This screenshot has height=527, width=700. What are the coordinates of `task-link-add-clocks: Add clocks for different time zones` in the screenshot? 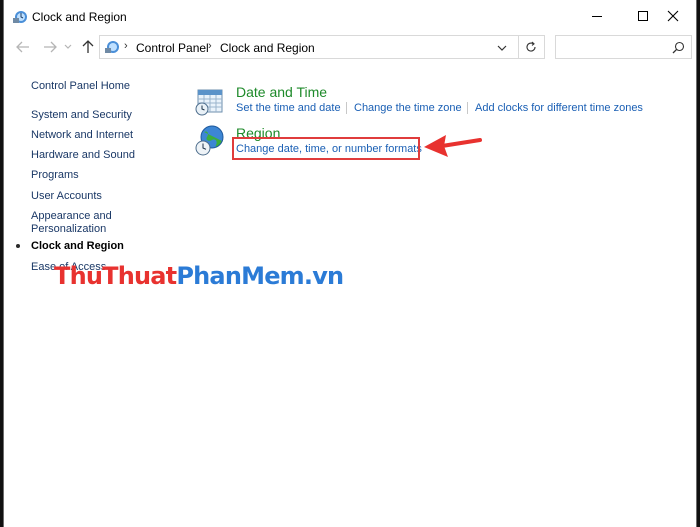 It's located at (559, 108).